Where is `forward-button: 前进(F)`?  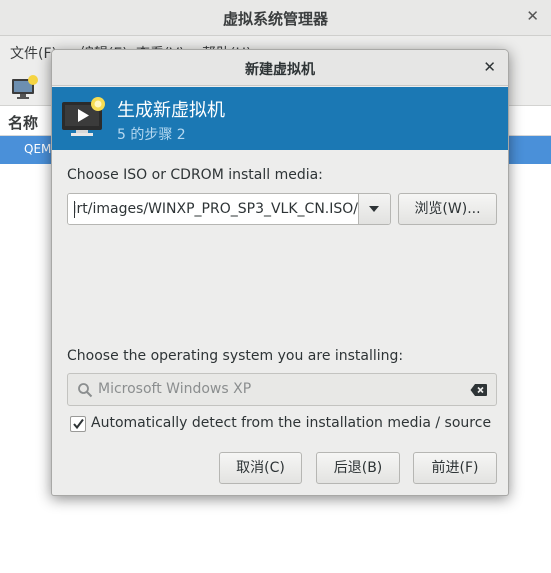
forward-button: 前进(F) is located at coordinates (455, 468).